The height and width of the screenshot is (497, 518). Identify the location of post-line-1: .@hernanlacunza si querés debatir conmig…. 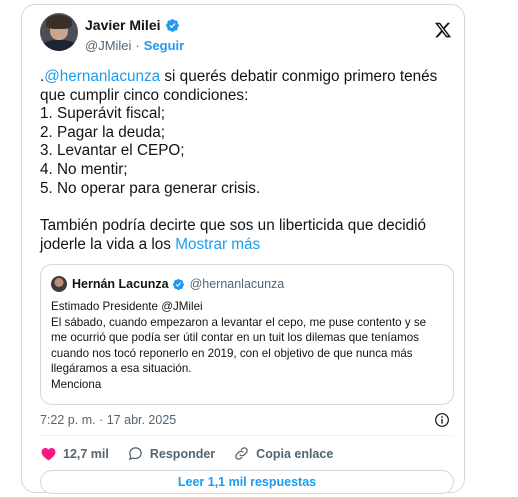
(239, 76).